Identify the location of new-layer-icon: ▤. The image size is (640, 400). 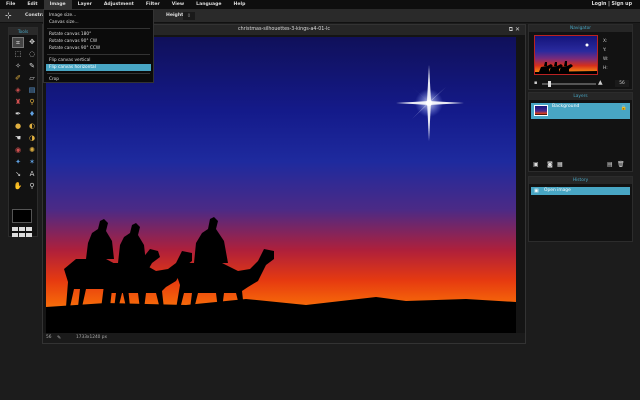
(610, 164).